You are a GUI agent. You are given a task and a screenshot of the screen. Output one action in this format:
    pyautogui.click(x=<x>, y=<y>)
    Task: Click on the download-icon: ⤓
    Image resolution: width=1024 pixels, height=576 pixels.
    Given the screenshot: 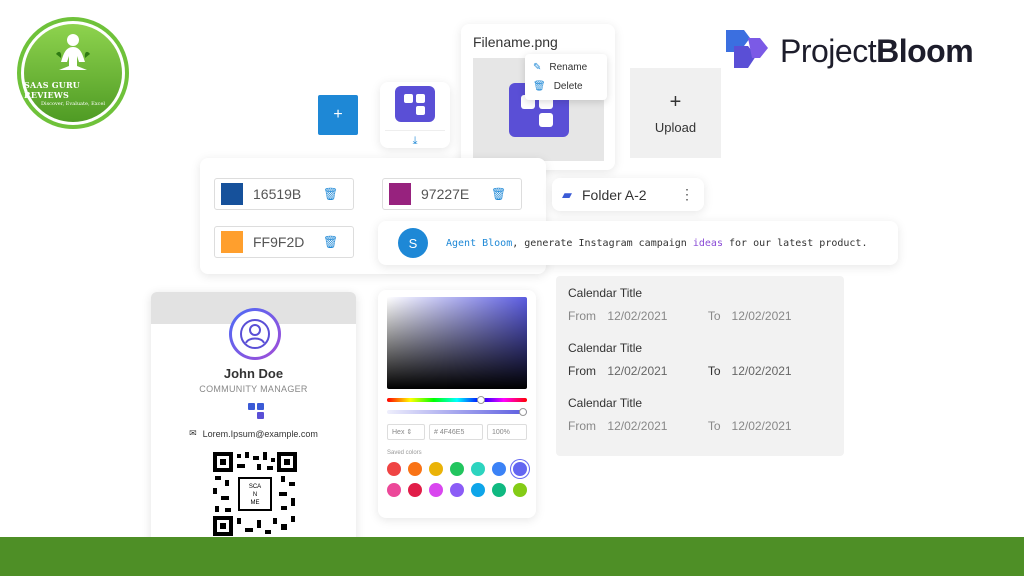 What is the action you would take?
    pyautogui.click(x=415, y=139)
    